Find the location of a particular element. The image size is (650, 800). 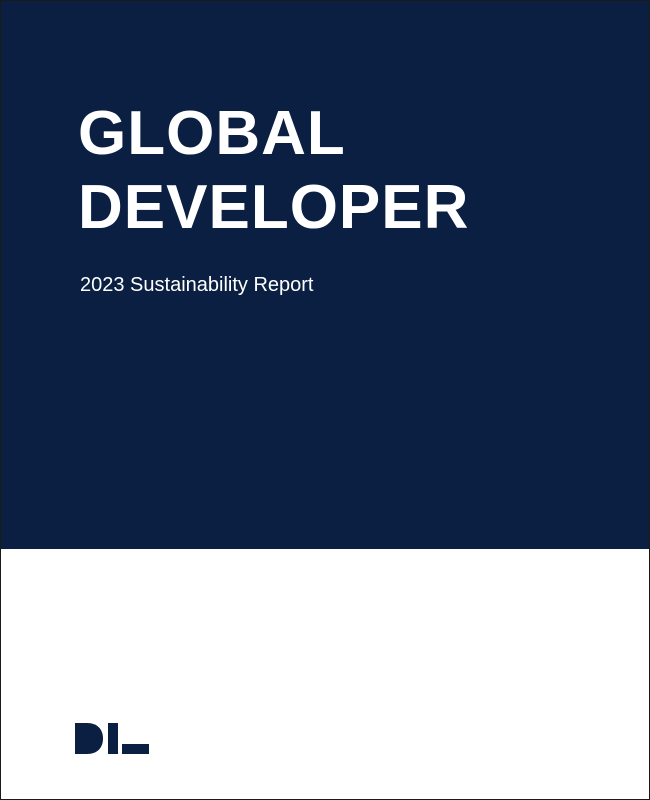

cover-title-line-2: DEVELOPER is located at coordinates (274, 207).